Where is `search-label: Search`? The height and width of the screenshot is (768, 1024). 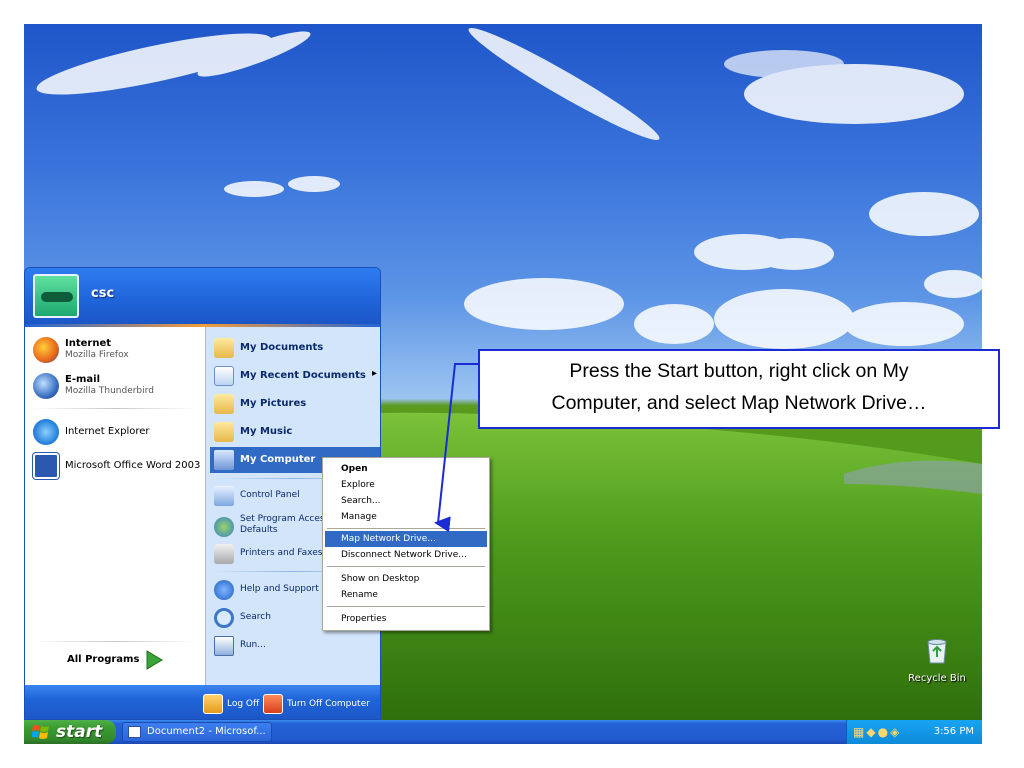 search-label: Search is located at coordinates (255, 617).